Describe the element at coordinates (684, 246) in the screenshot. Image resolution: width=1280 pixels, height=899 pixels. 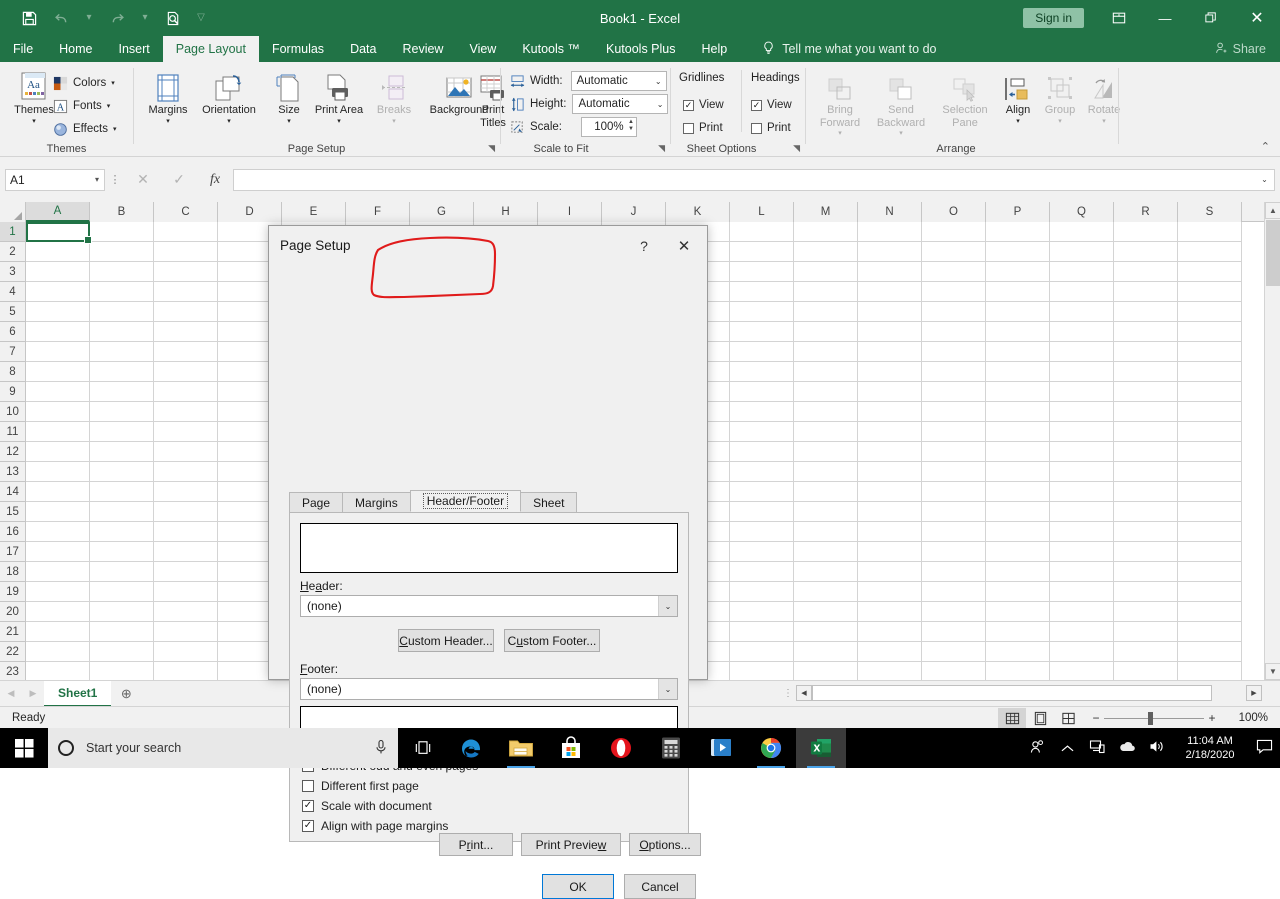
I see `dialog-close-icon: ✕` at that location.